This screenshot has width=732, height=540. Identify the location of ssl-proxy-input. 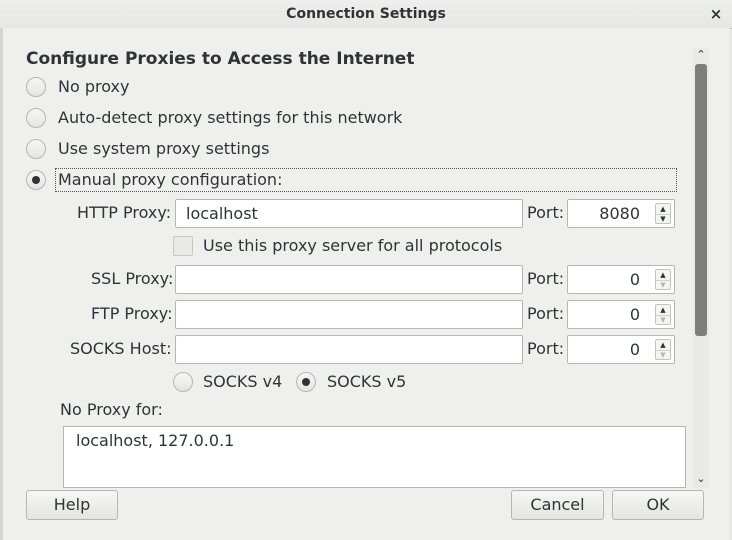
(349, 279).